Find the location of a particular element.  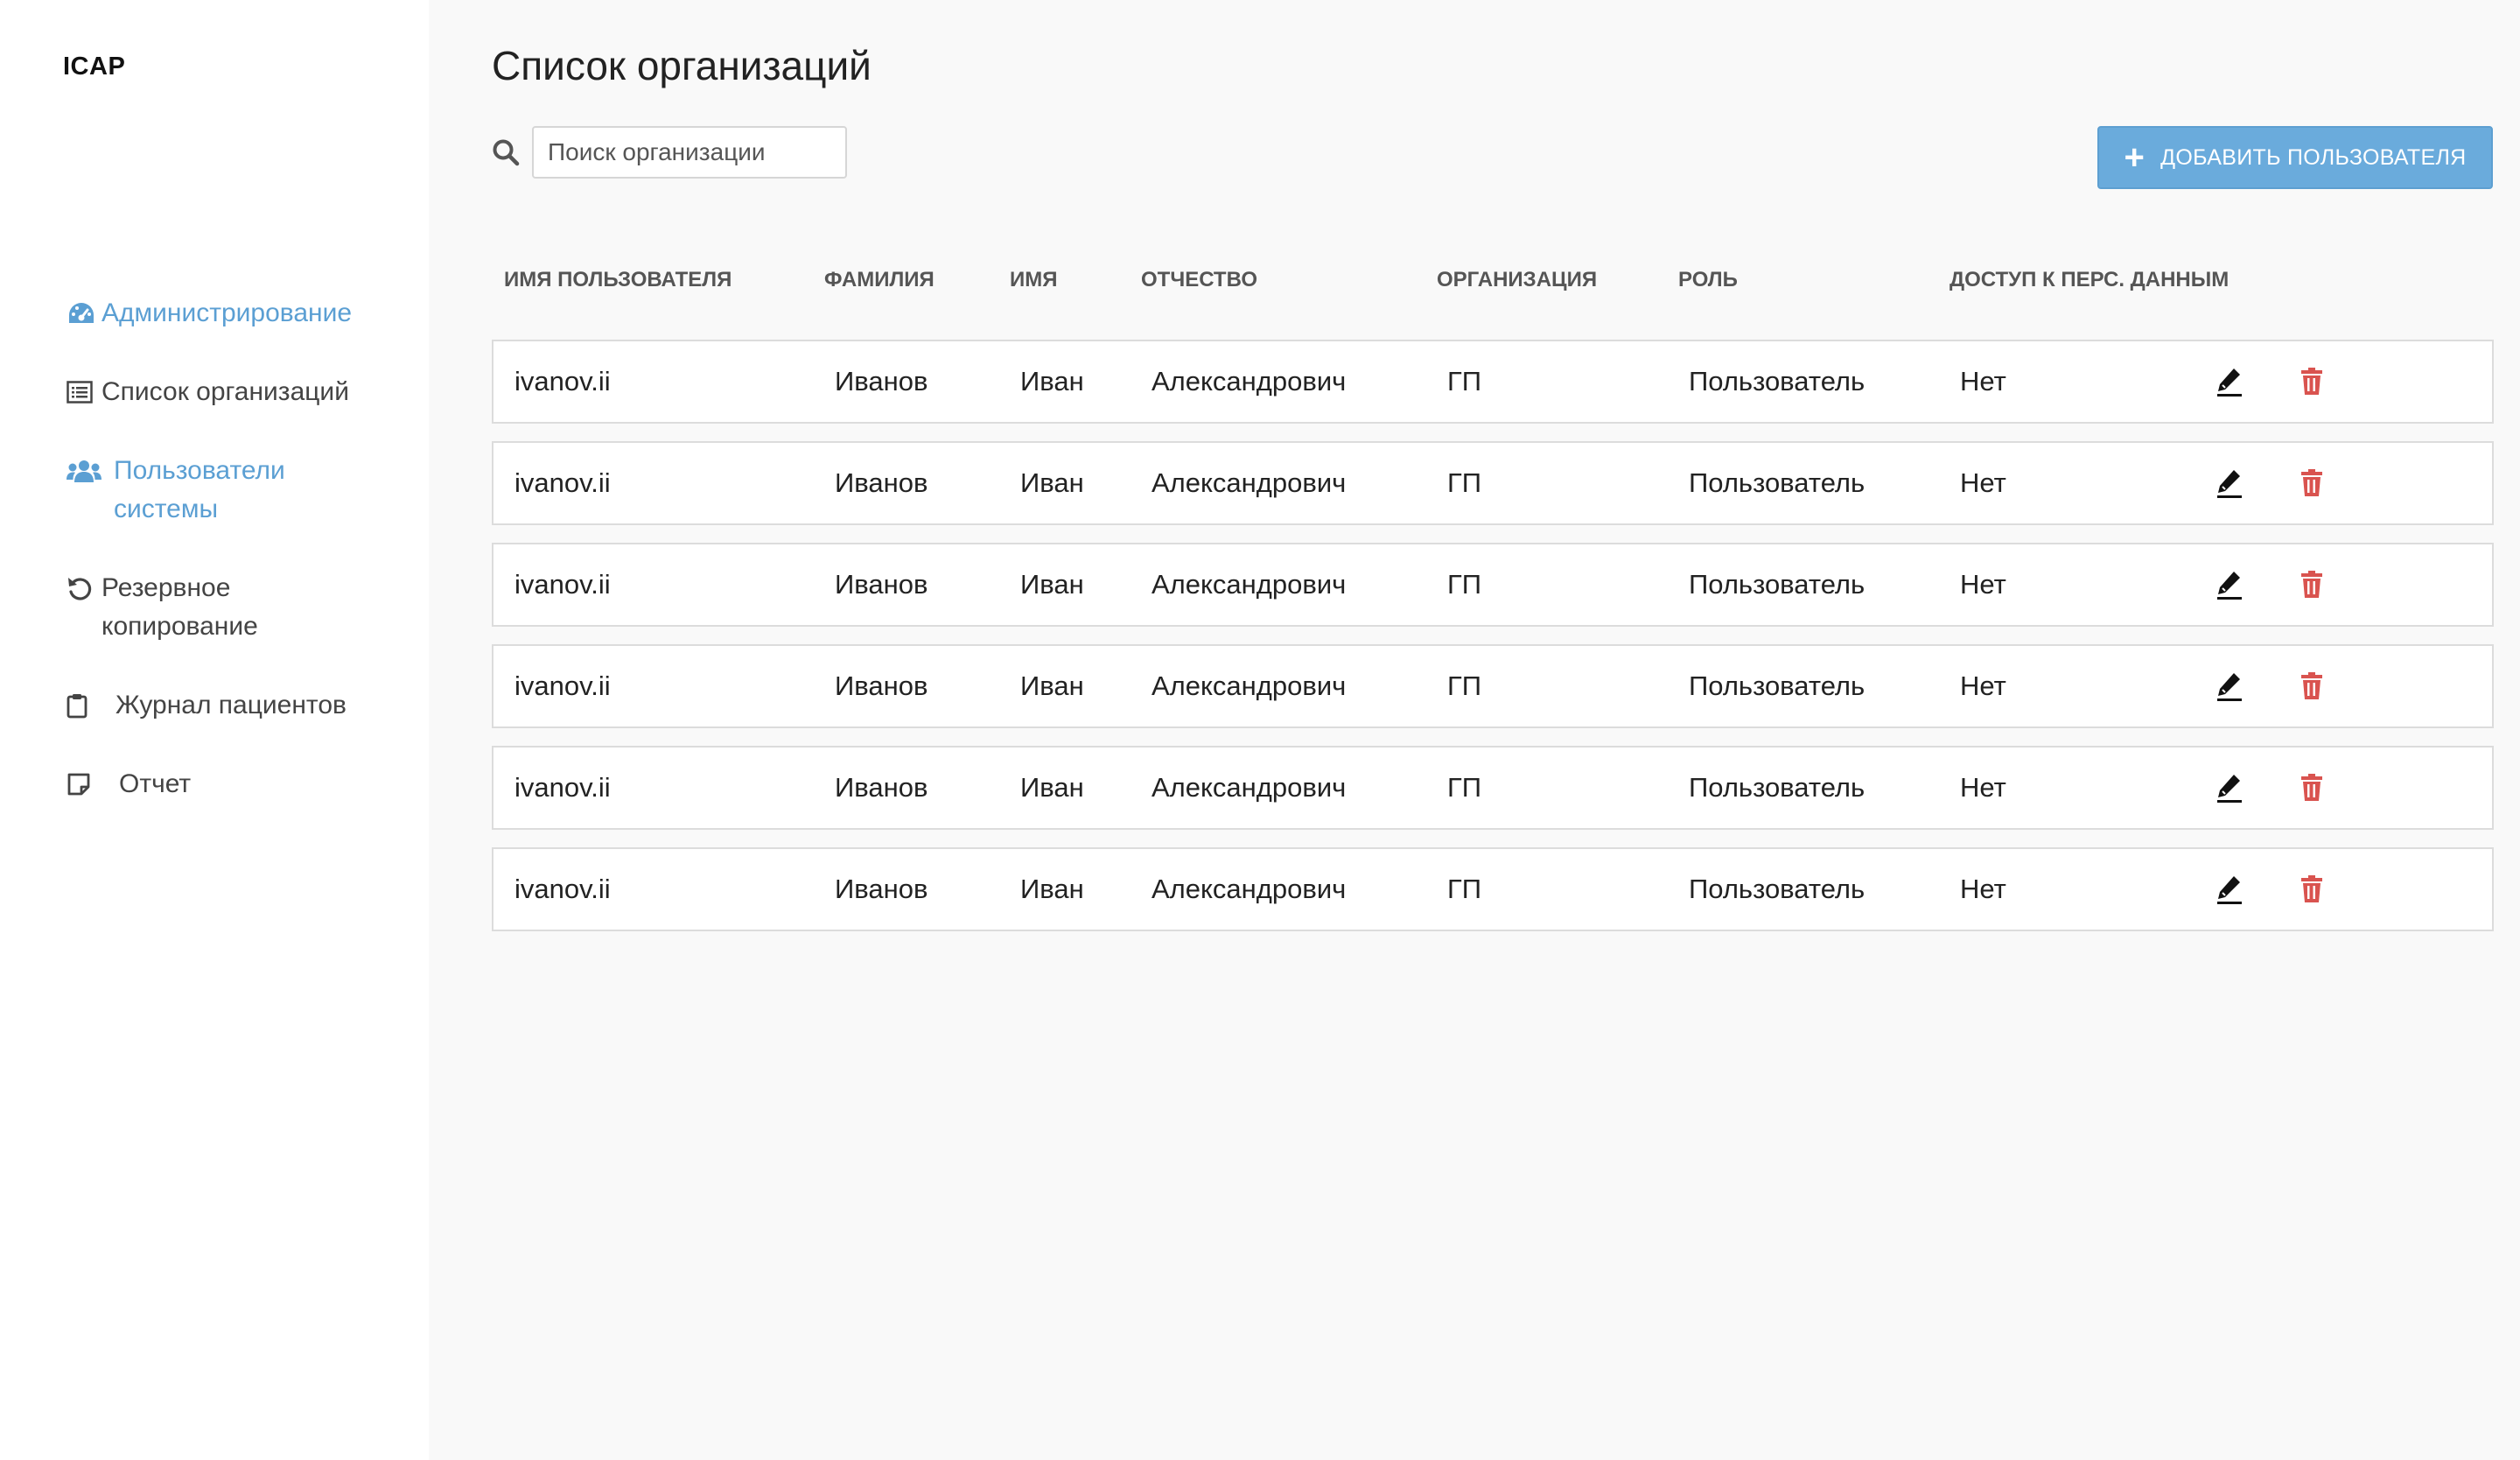

sidebar-item-label: Резервное копирование is located at coordinates (180, 607).